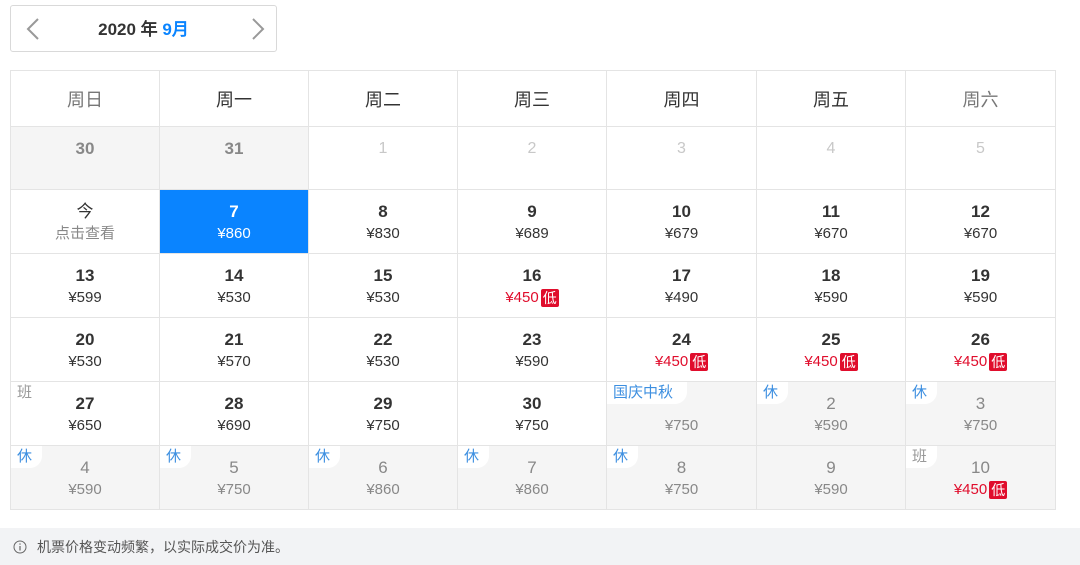 This screenshot has width=1080, height=565. I want to click on calendar-day-cell: 11 ¥670, so click(831, 222).